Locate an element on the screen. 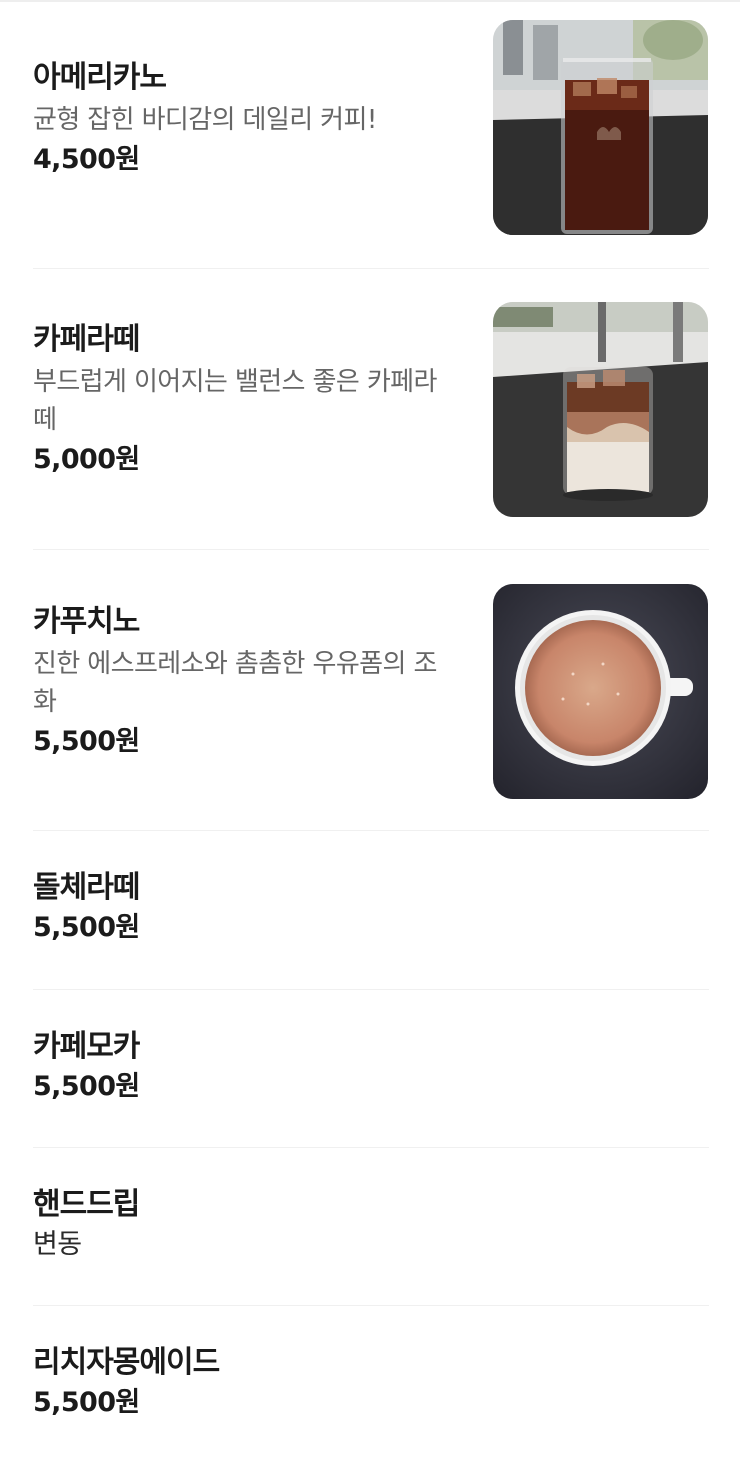 This screenshot has width=740, height=1457. menu-item-name: 핸드드립 is located at coordinates (86, 1204).